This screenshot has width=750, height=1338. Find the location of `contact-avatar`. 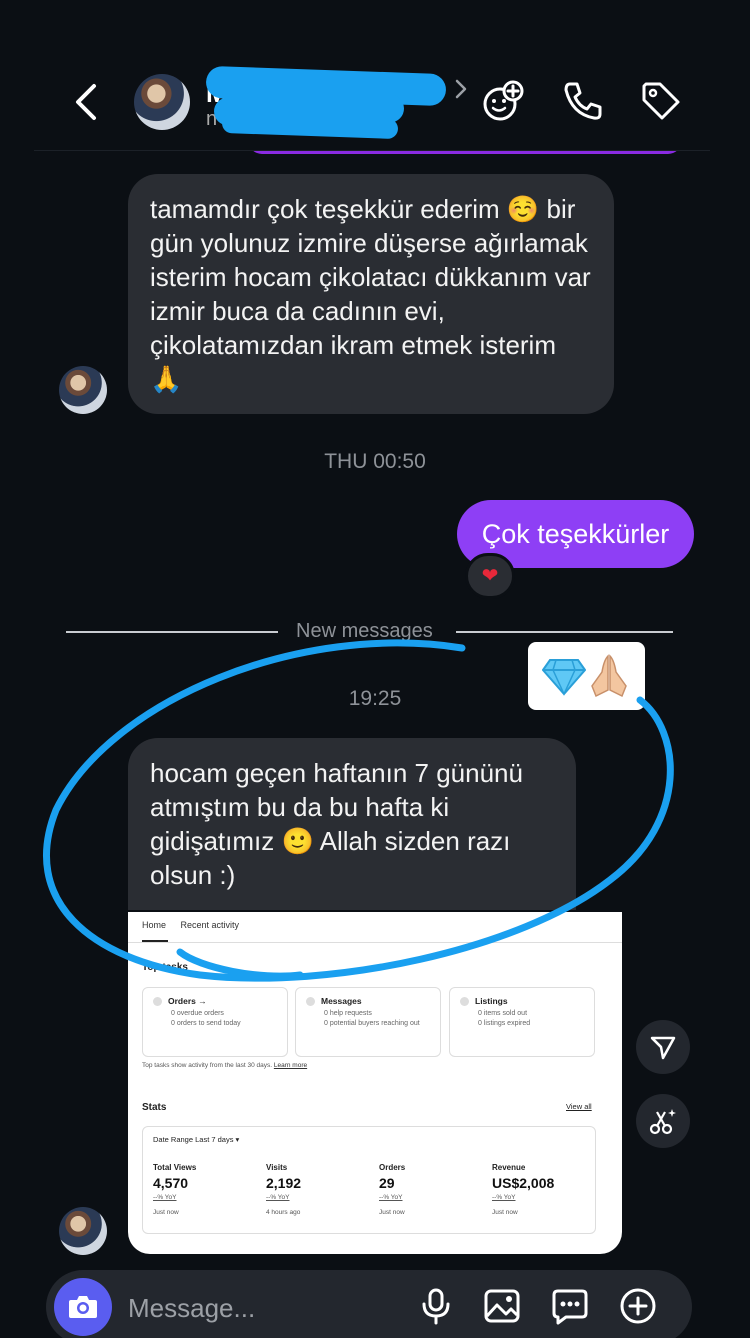

contact-avatar is located at coordinates (162, 102).